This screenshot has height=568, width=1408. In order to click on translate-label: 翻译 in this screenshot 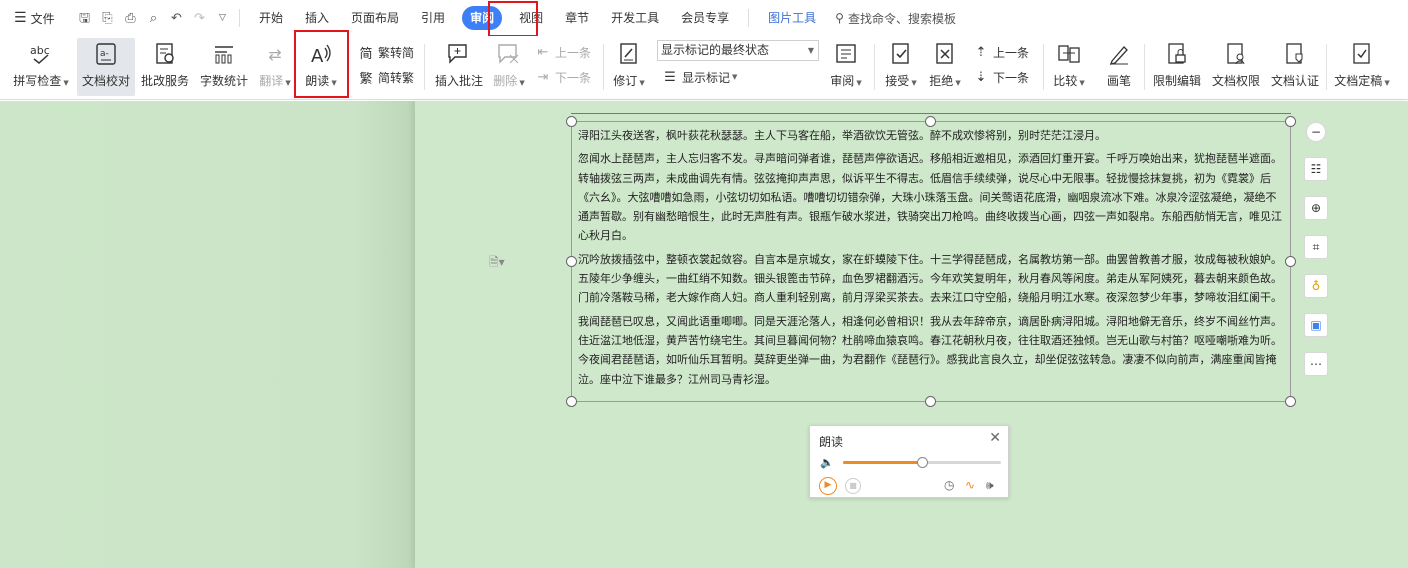, I will do `click(271, 81)`.